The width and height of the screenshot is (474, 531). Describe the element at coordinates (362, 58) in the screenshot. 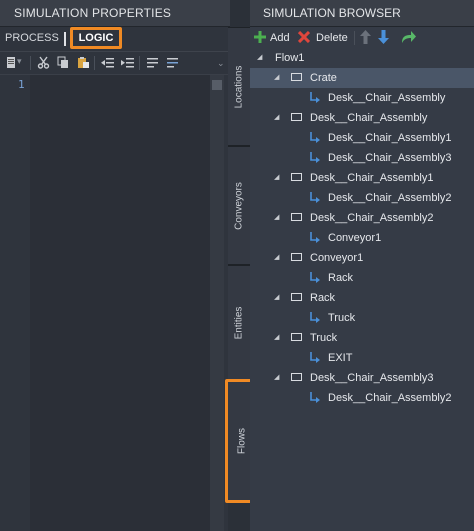

I see `tree-root-item: ◢ Flow1` at that location.